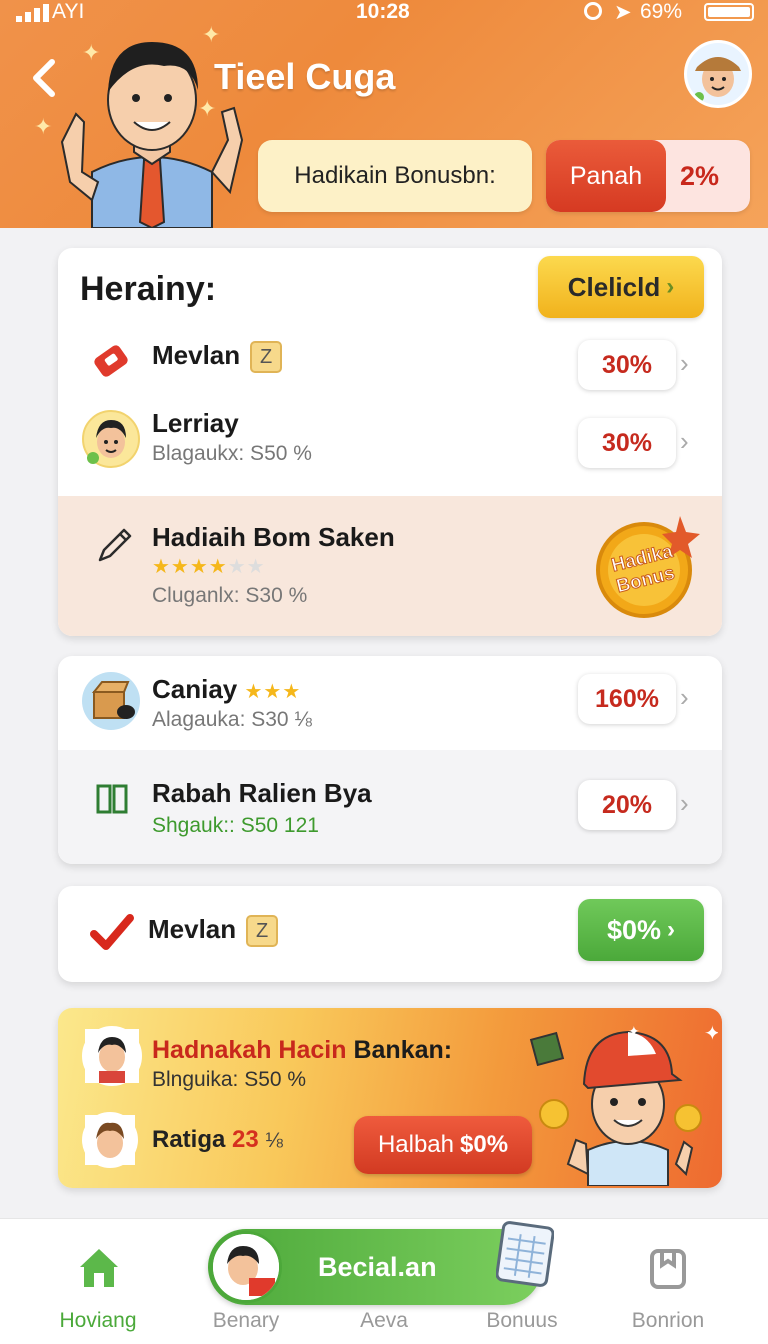  What do you see at coordinates (634, 929) in the screenshot?
I see `button-label: $0%` at bounding box center [634, 929].